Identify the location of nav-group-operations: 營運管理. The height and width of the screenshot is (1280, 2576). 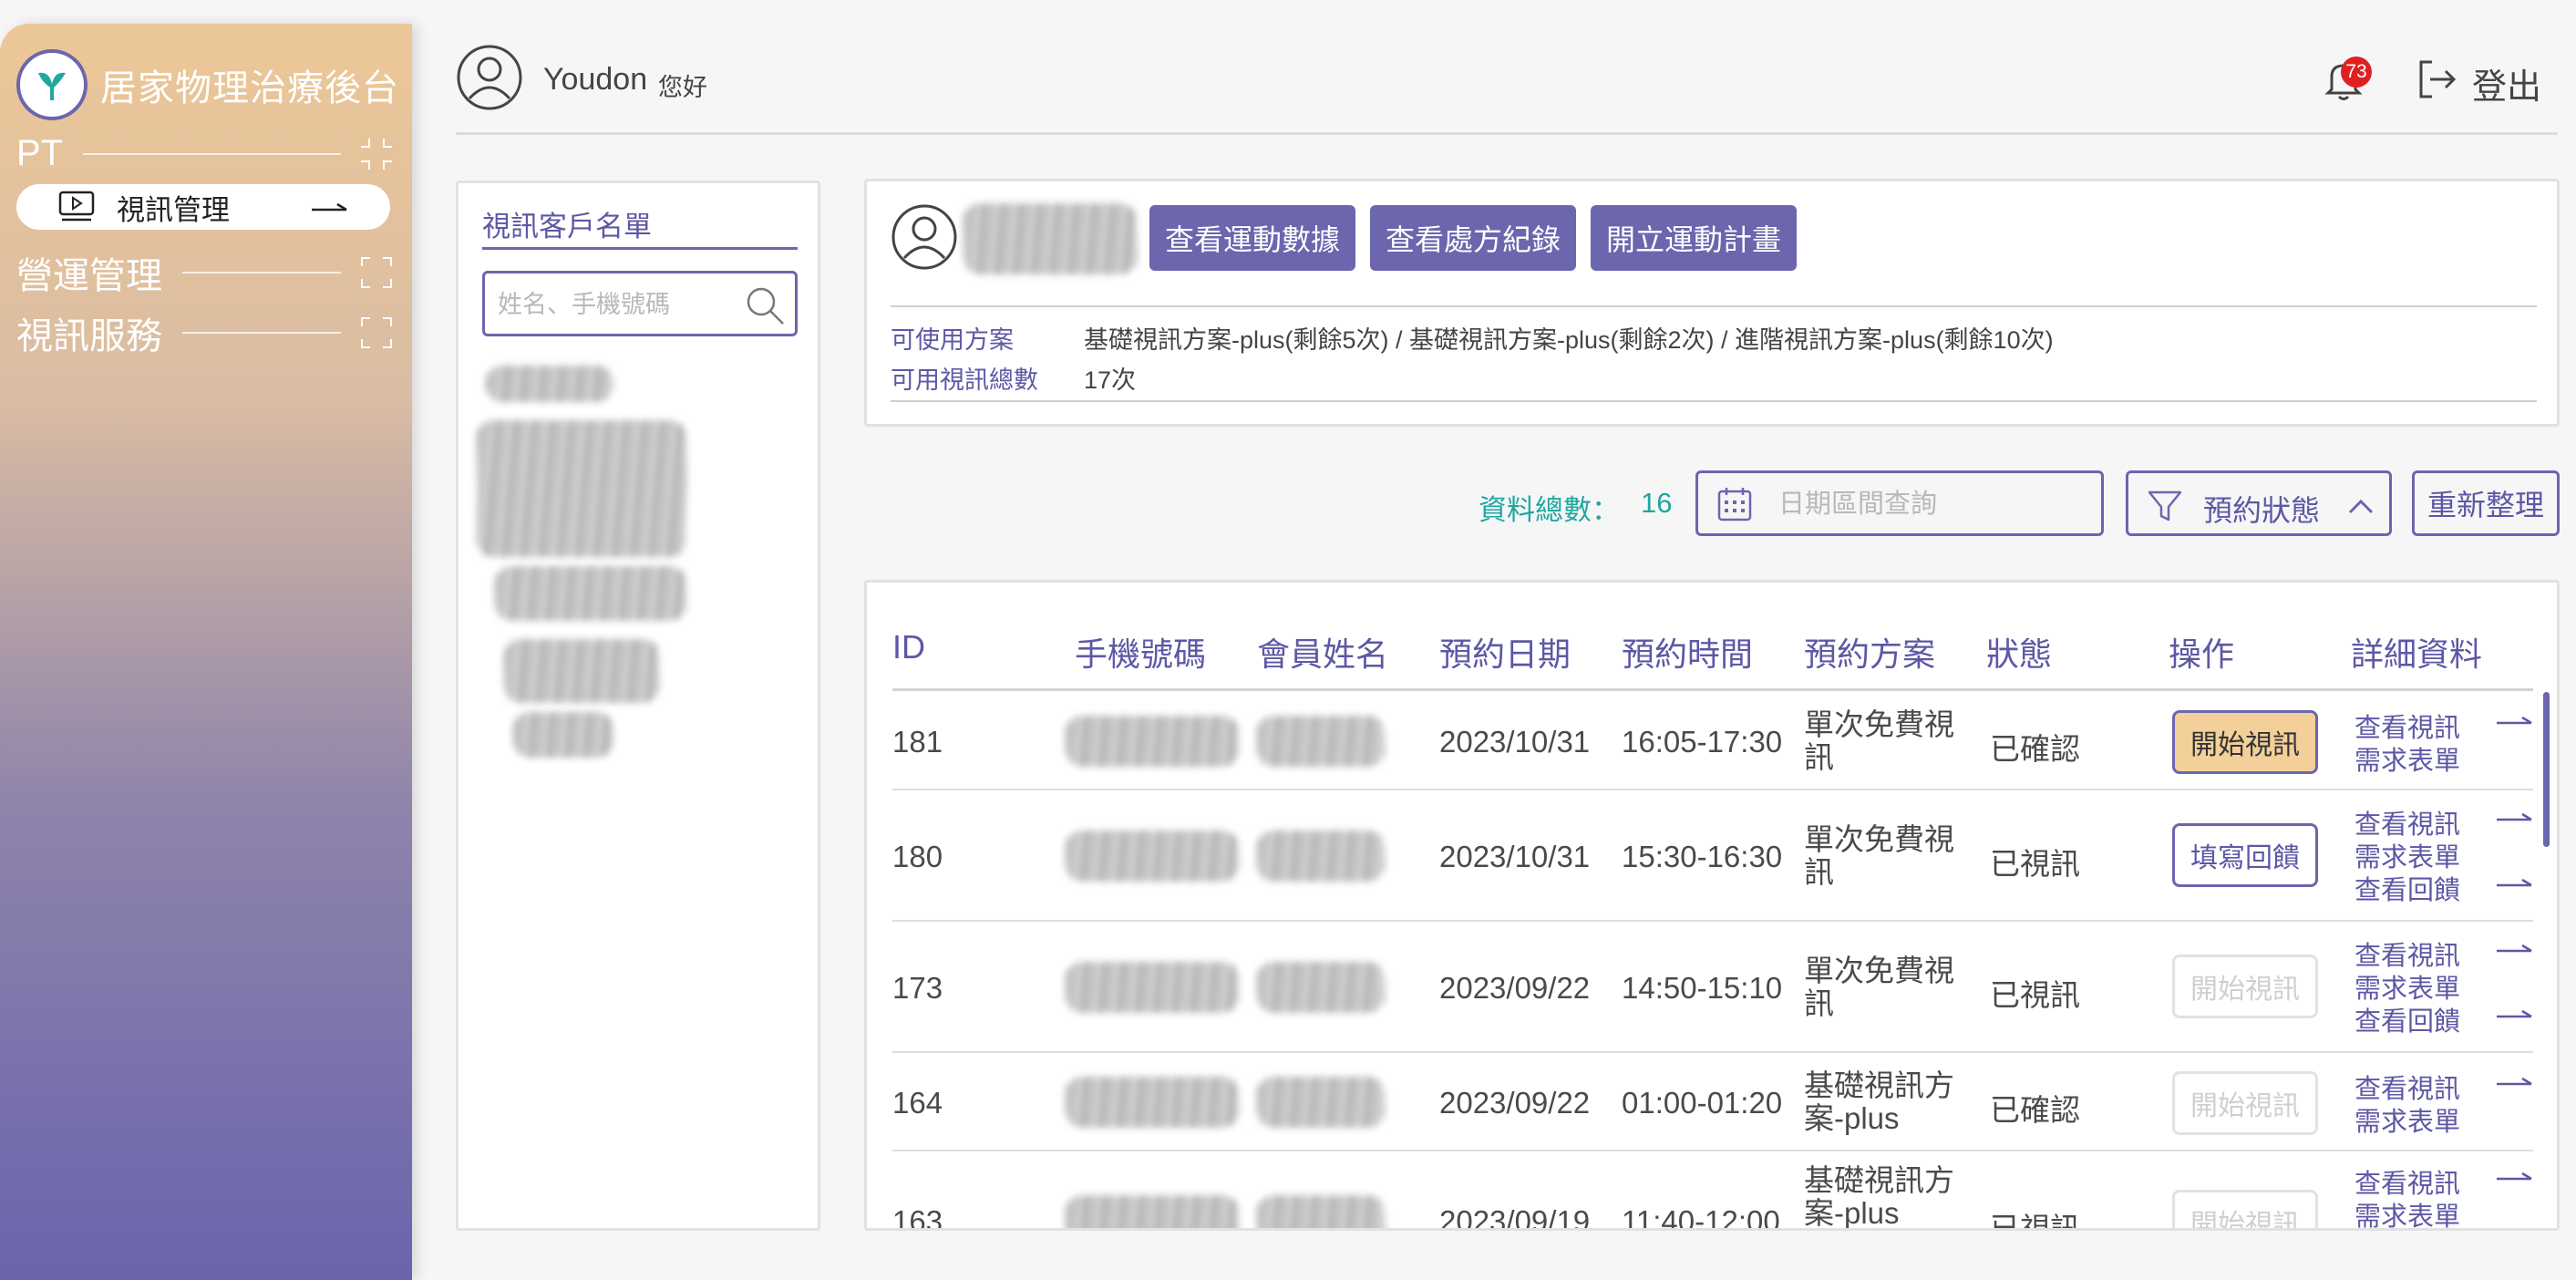
(204, 272).